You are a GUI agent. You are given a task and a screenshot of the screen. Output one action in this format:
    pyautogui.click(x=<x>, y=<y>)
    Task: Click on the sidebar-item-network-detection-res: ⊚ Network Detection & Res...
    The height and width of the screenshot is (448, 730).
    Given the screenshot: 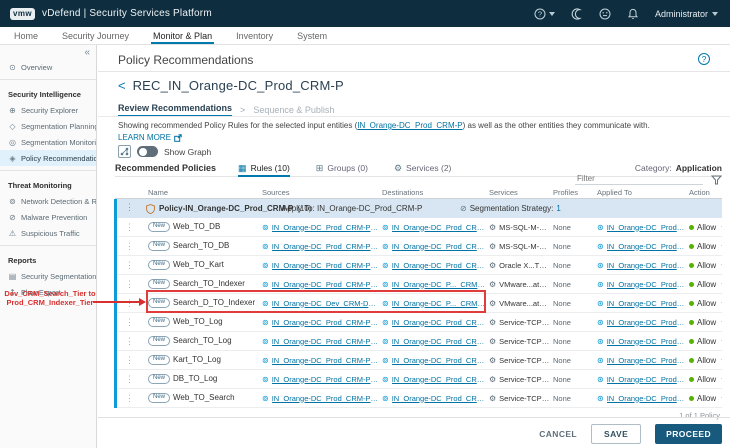 What is the action you would take?
    pyautogui.click(x=48, y=201)
    